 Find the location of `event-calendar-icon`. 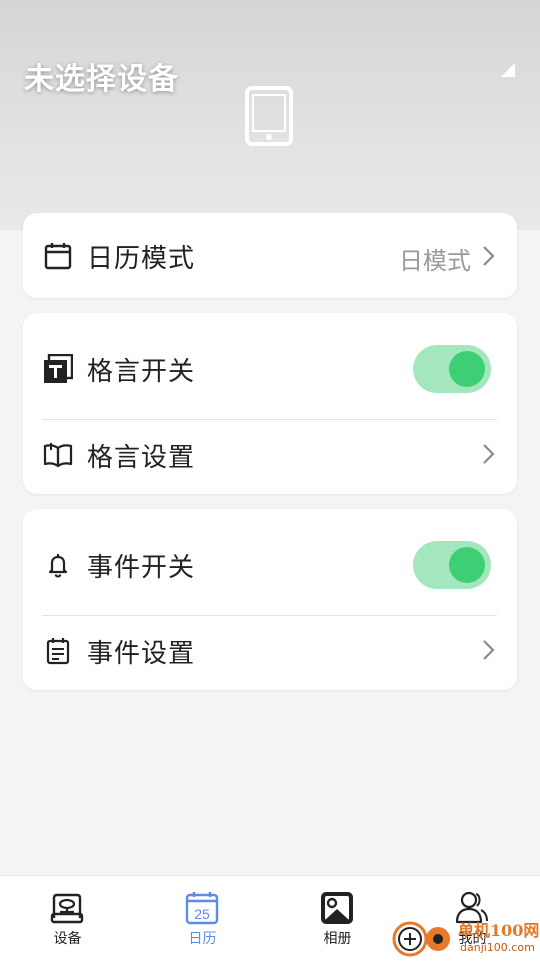

event-calendar-icon is located at coordinates (58, 651).